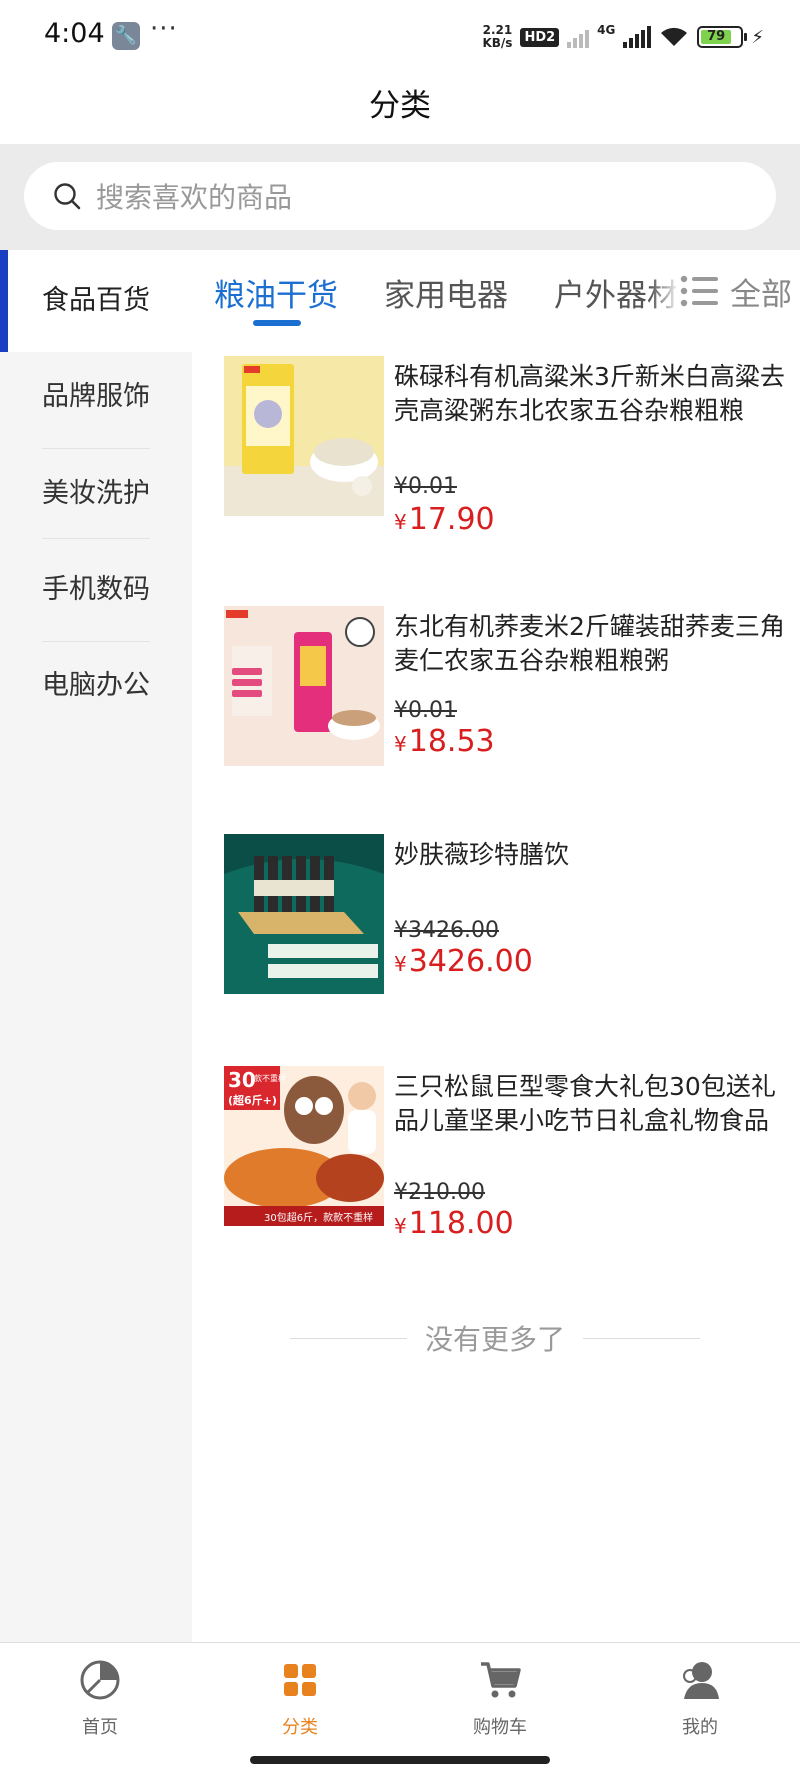 The height and width of the screenshot is (1778, 800). I want to click on search-area: 搜索喜欢的商品, so click(400, 197).